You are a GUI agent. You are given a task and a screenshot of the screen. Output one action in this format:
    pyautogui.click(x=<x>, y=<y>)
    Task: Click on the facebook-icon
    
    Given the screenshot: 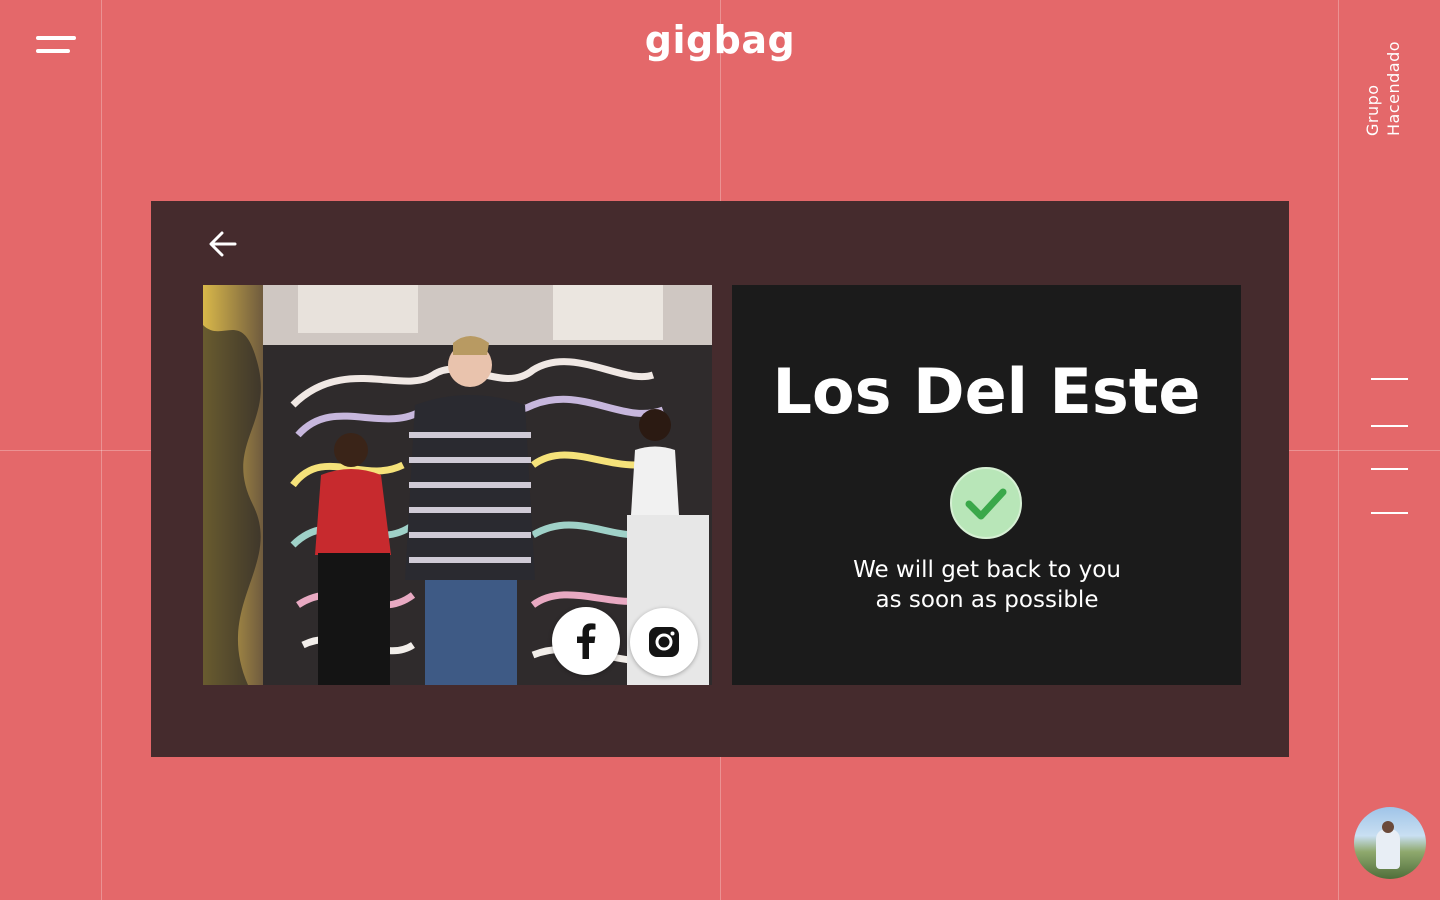 What is the action you would take?
    pyautogui.click(x=586, y=641)
    